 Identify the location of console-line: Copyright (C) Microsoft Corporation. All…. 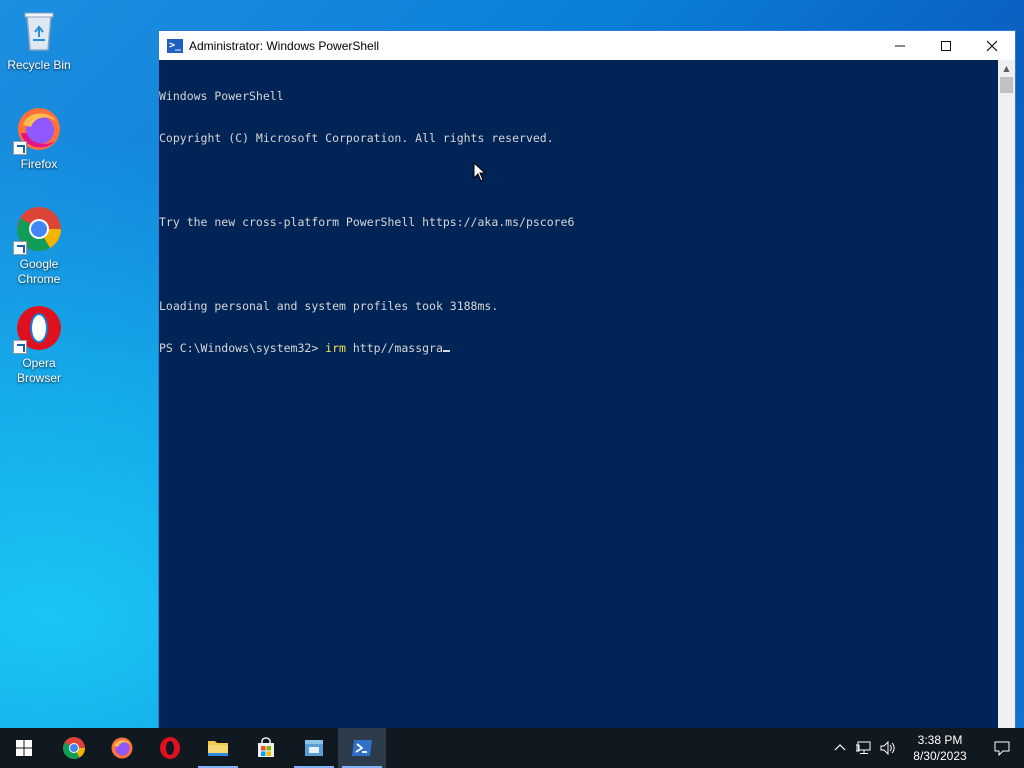
(356, 138).